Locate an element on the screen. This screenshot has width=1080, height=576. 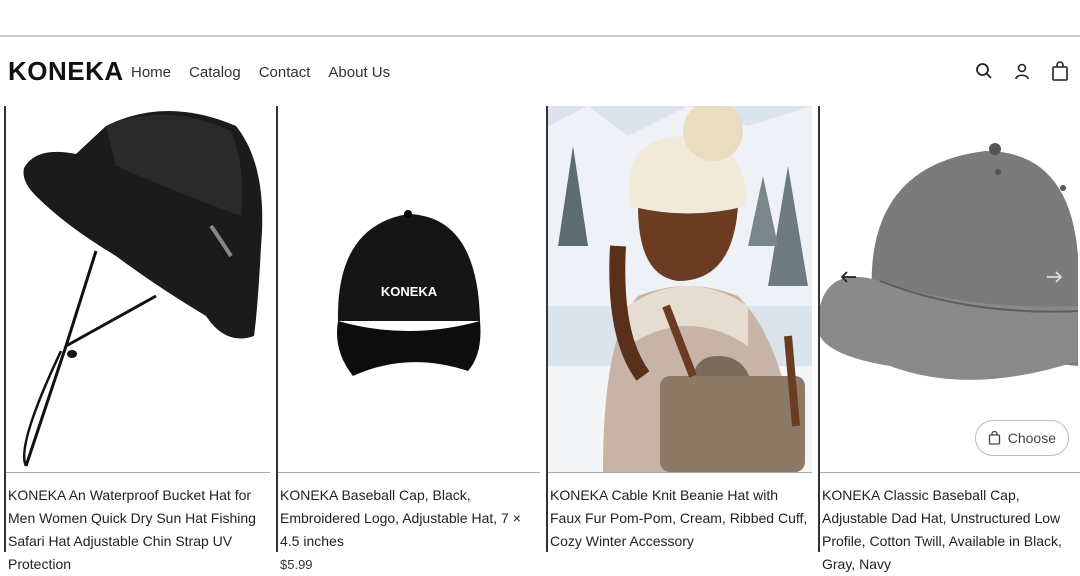
cap-logo-text: KONEKA is located at coordinates (409, 291).